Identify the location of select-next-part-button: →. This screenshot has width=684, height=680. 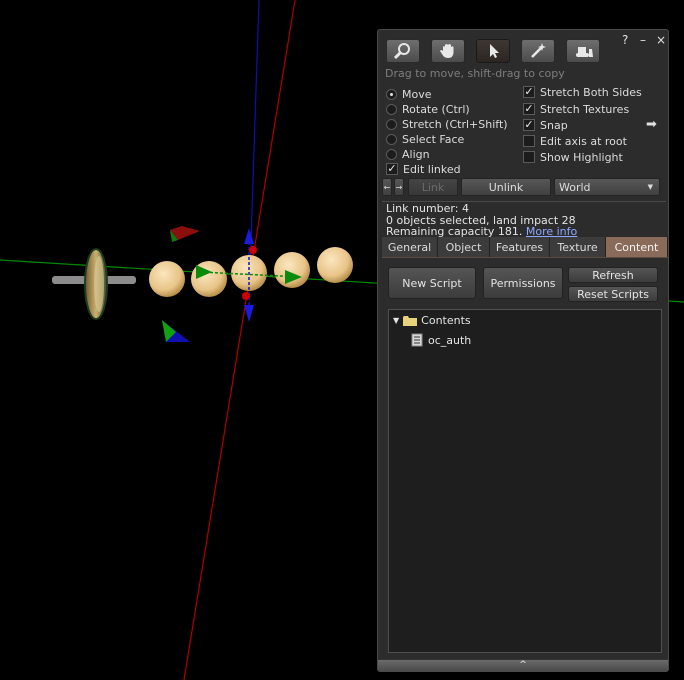
(399, 187).